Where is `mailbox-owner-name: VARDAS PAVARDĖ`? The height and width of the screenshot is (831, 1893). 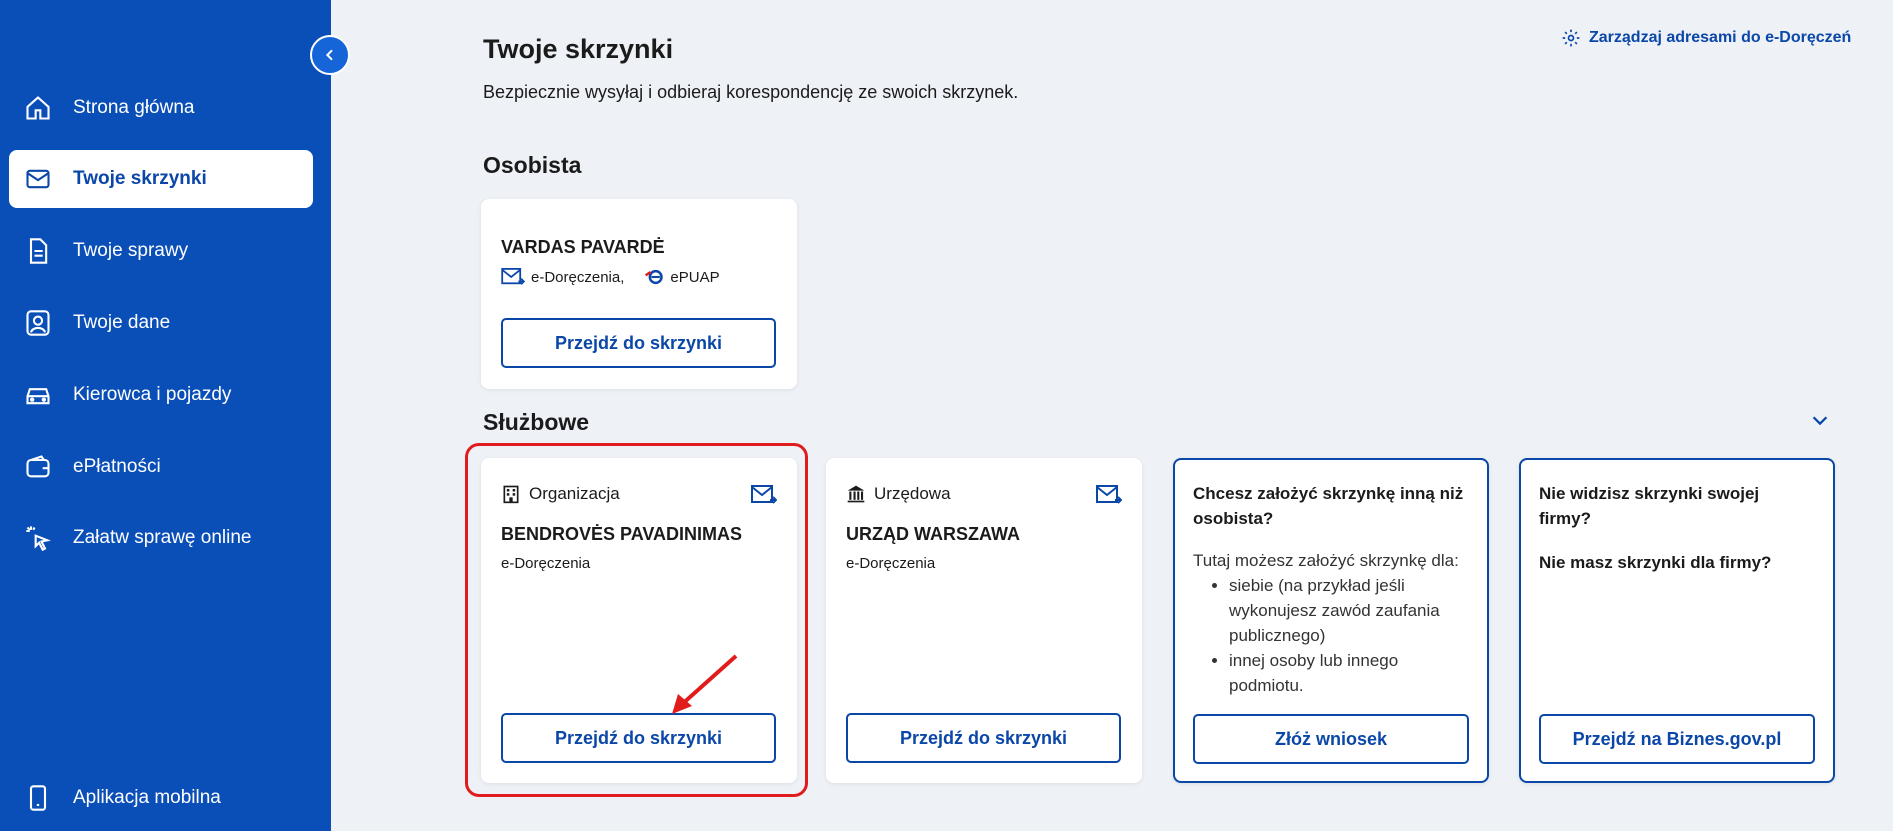
mailbox-owner-name: VARDAS PAVARDĖ is located at coordinates (583, 247).